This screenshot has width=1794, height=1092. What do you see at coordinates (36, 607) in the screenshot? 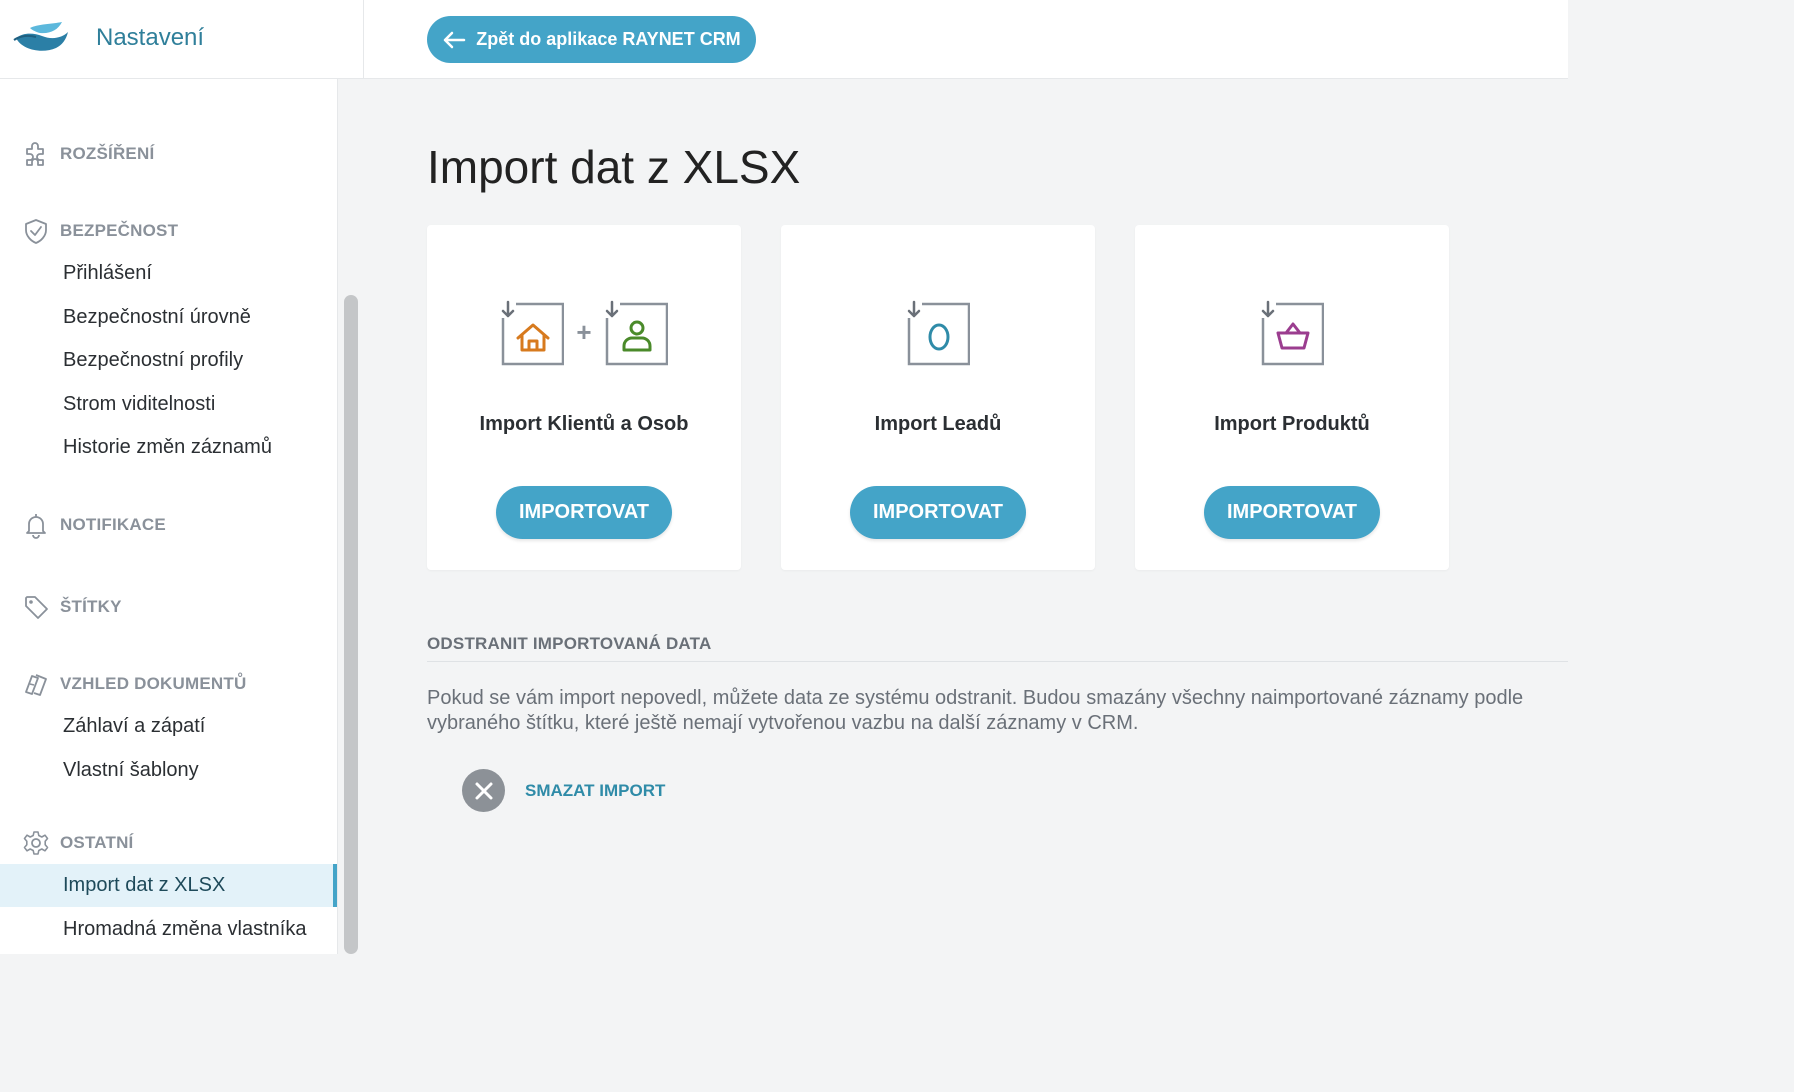
I see `tag-icon` at bounding box center [36, 607].